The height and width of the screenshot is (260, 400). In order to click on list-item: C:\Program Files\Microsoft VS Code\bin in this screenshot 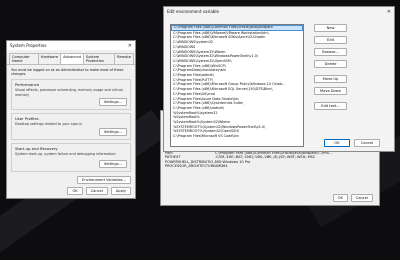, I will do `click(237, 136)`.